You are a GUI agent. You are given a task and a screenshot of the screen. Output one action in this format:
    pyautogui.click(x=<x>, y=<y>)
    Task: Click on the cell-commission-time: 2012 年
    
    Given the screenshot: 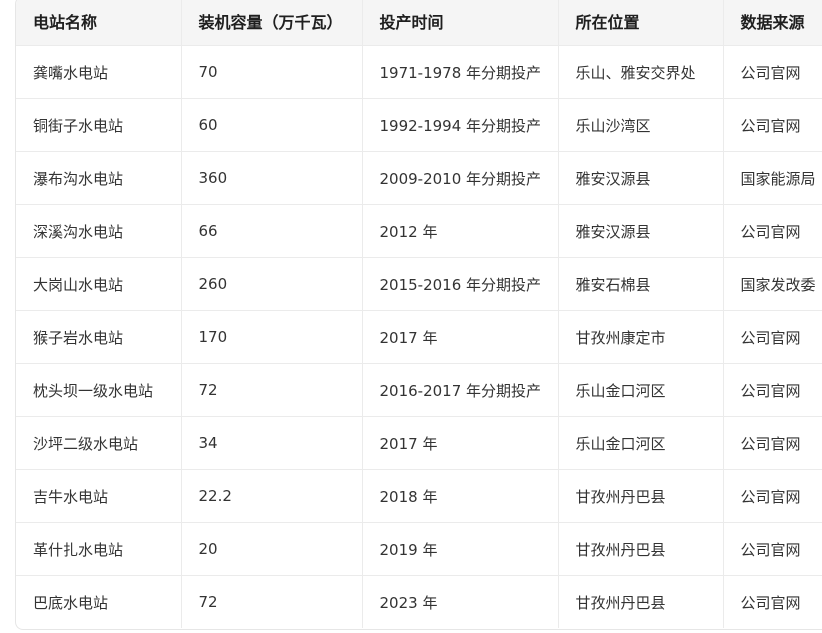 What is the action you would take?
    pyautogui.click(x=460, y=231)
    